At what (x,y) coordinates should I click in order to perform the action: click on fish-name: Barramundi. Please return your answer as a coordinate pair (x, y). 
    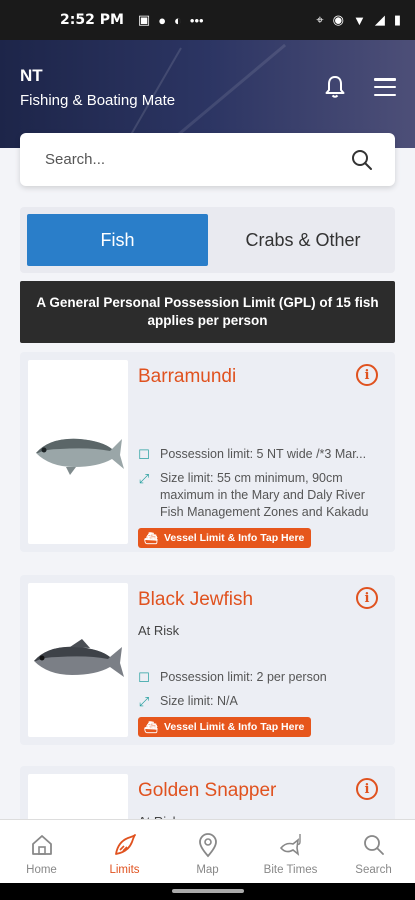
    Looking at the image, I should click on (187, 376).